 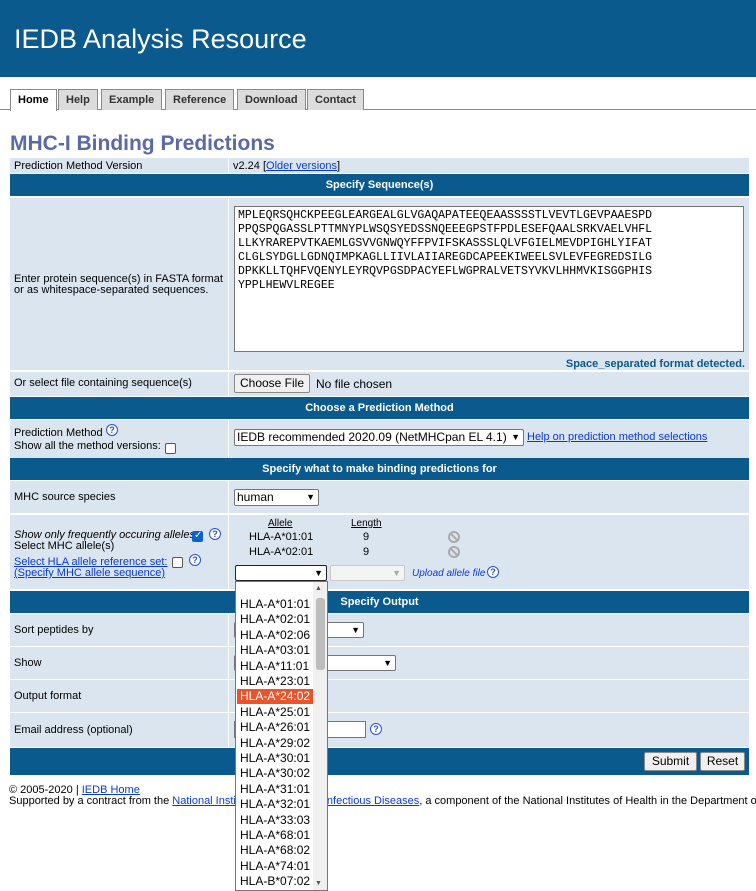 What do you see at coordinates (275, 850) in the screenshot?
I see `dropdown-option: HLA-A*68:02` at bounding box center [275, 850].